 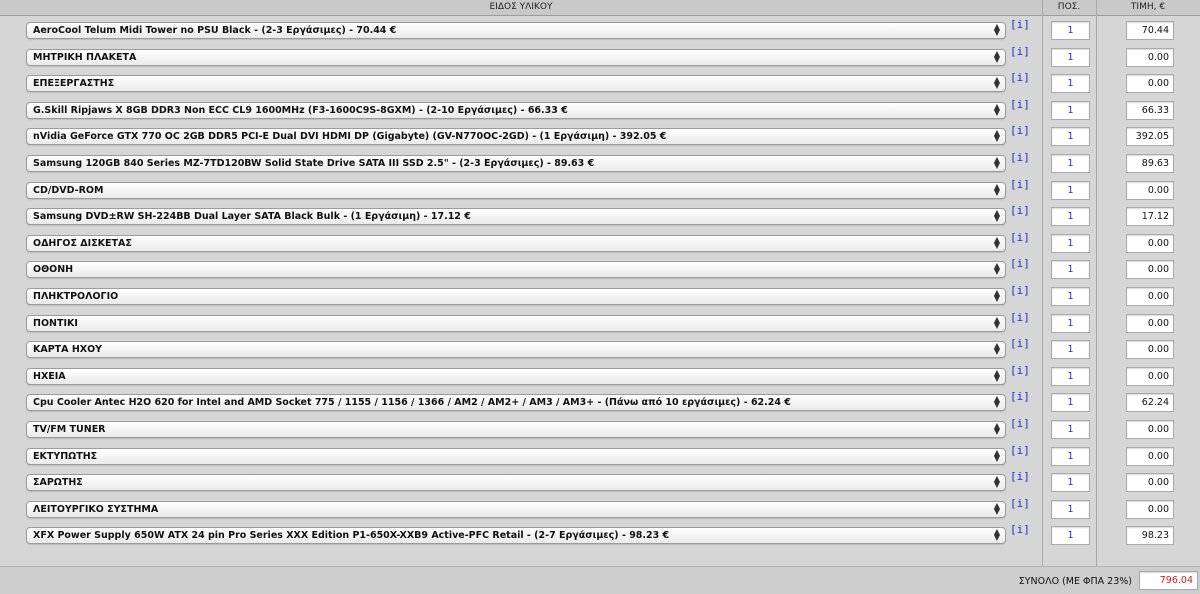 I want to click on component-select: ΣΑΡΩΤΗΣ ▲ ▼, so click(x=516, y=483).